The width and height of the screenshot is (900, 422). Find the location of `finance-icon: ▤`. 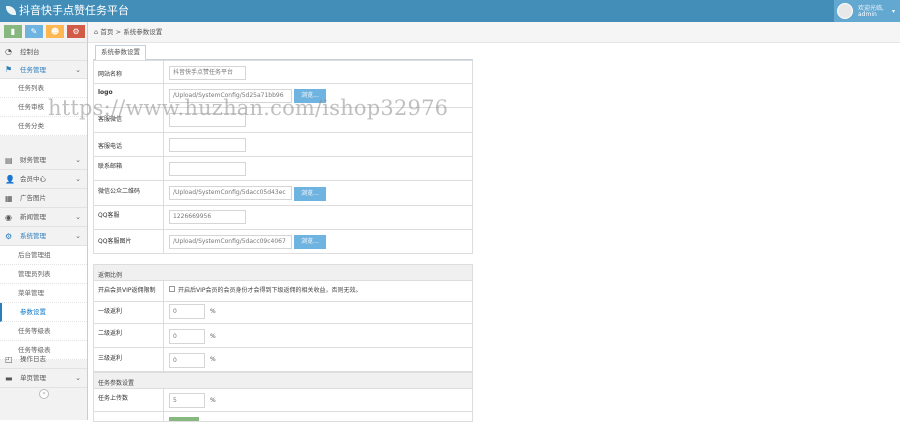

finance-icon: ▤ is located at coordinates (9, 160).